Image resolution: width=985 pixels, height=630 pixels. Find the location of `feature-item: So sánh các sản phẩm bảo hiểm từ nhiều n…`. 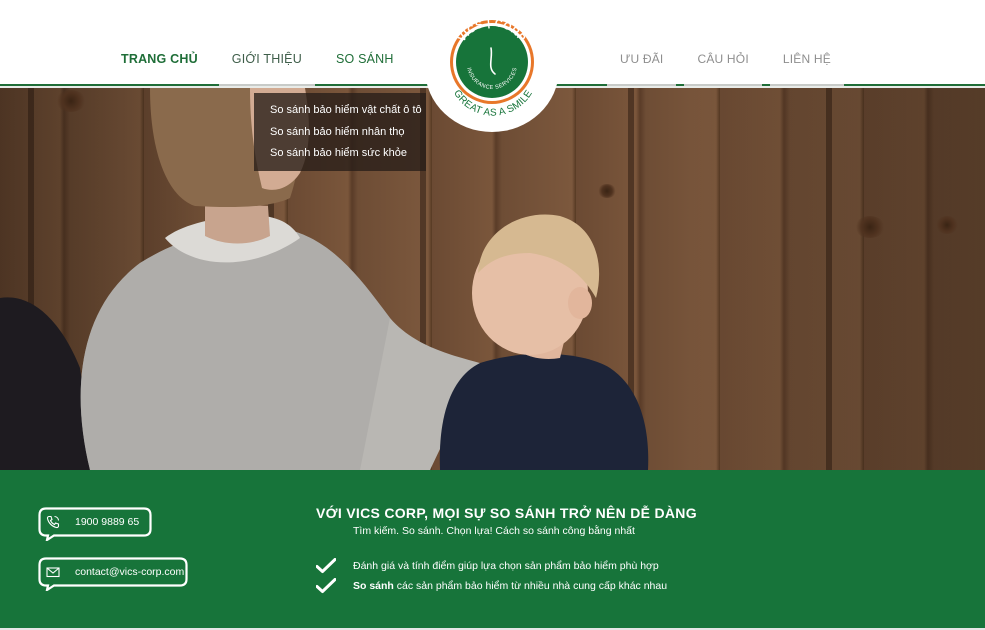

feature-item: So sánh các sản phẩm bảo hiểm từ nhiều n… is located at coordinates (491, 586).